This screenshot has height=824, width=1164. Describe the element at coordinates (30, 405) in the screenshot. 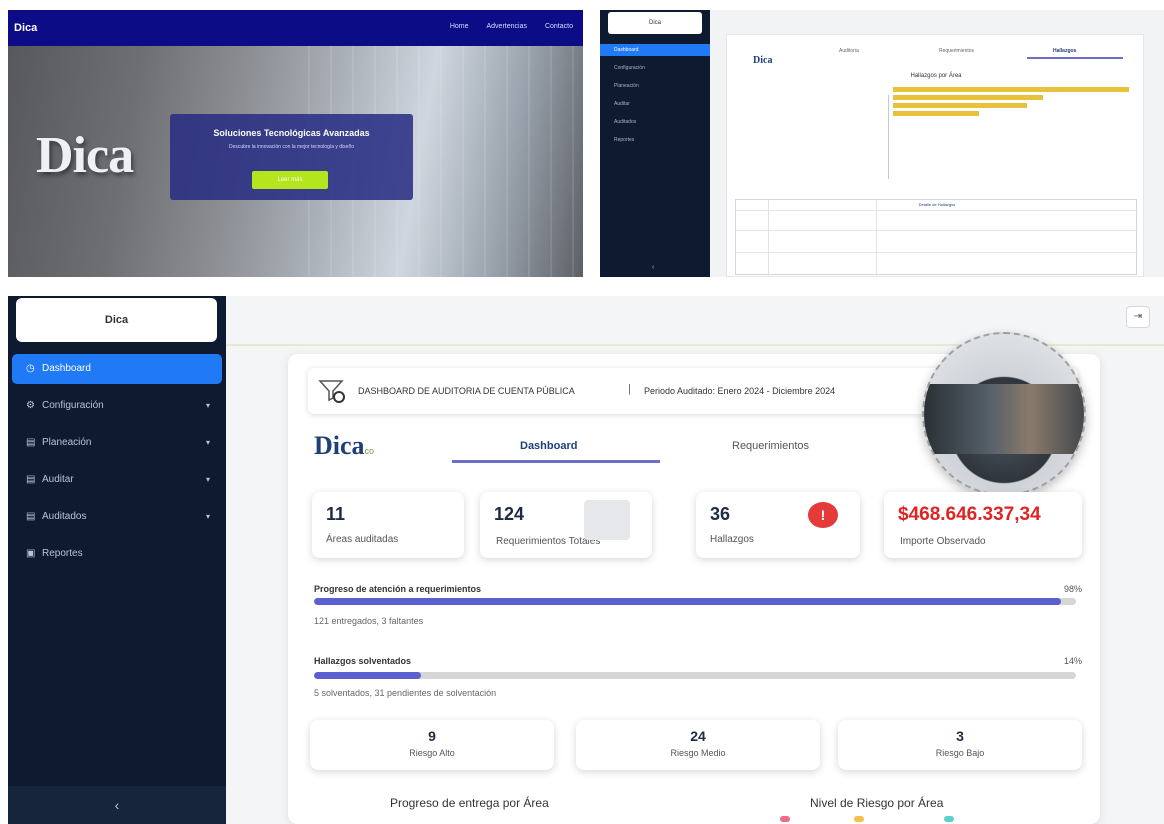

I see `gear-icon: ⚙` at that location.